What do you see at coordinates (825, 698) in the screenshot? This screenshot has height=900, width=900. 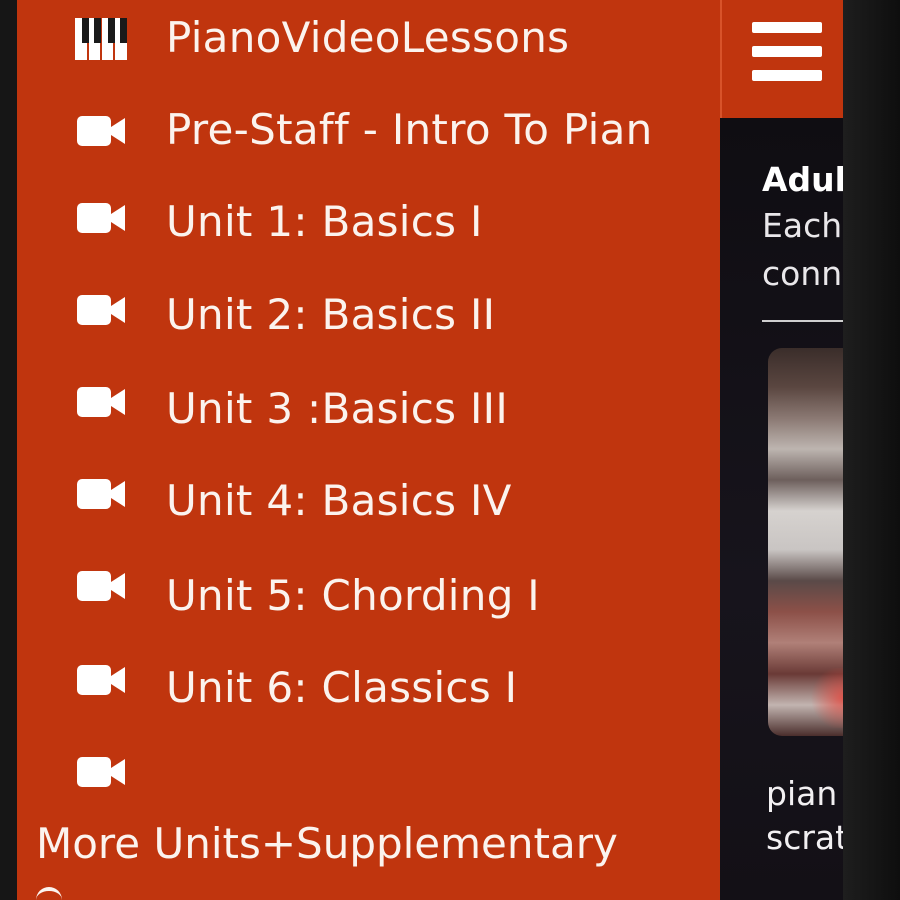 I see `thumbnail-highlight` at bounding box center [825, 698].